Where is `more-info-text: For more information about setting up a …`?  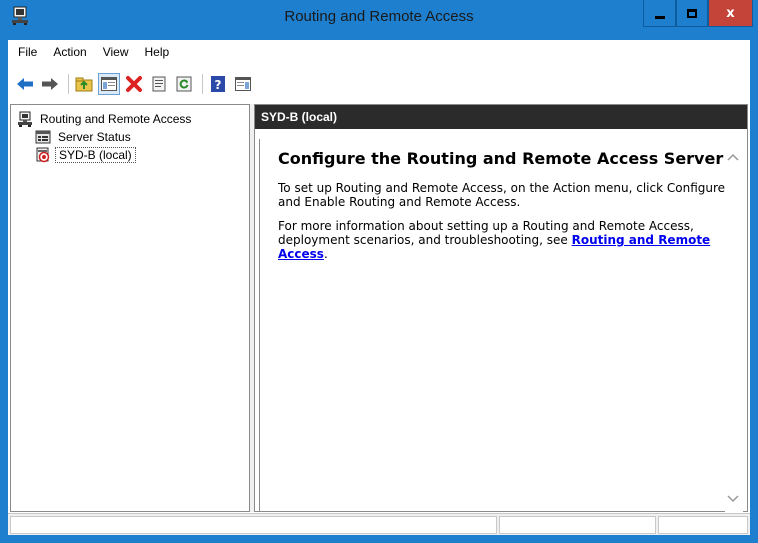 more-info-text: For more information about setting up a … is located at coordinates (503, 240).